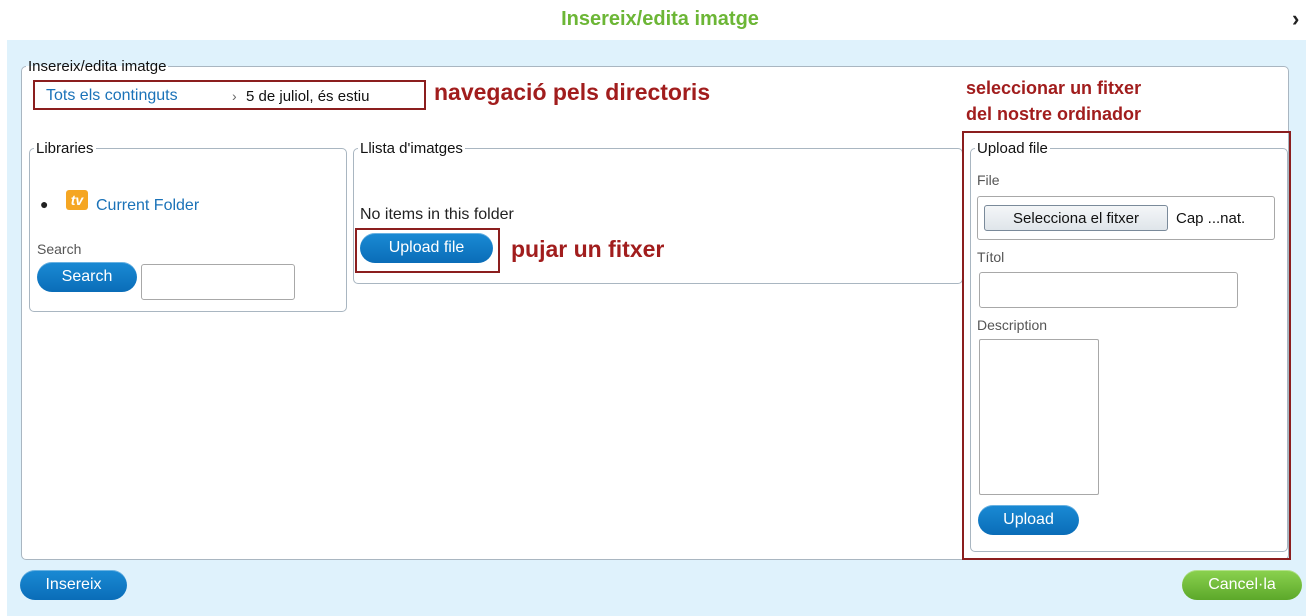 The image size is (1306, 616). I want to click on no-file-chosen-text: Cap ...nat., so click(1211, 218).